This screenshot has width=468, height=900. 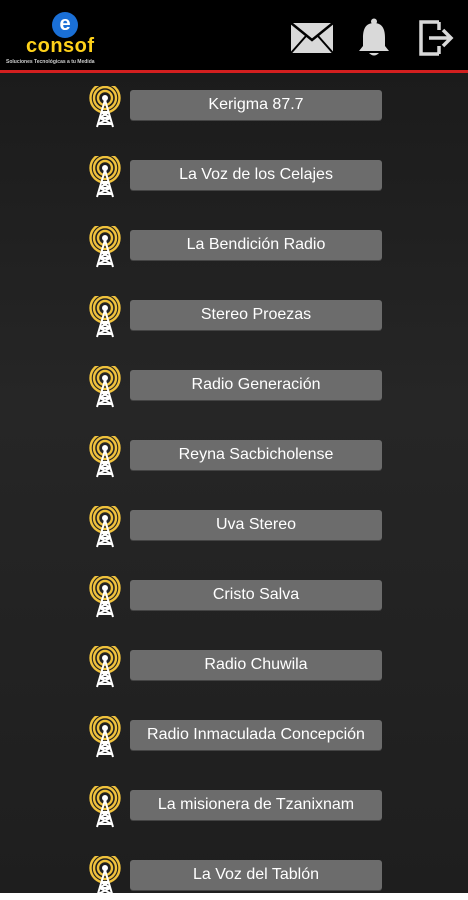 What do you see at coordinates (256, 455) in the screenshot?
I see `station-button: Reyna Sacbicholense` at bounding box center [256, 455].